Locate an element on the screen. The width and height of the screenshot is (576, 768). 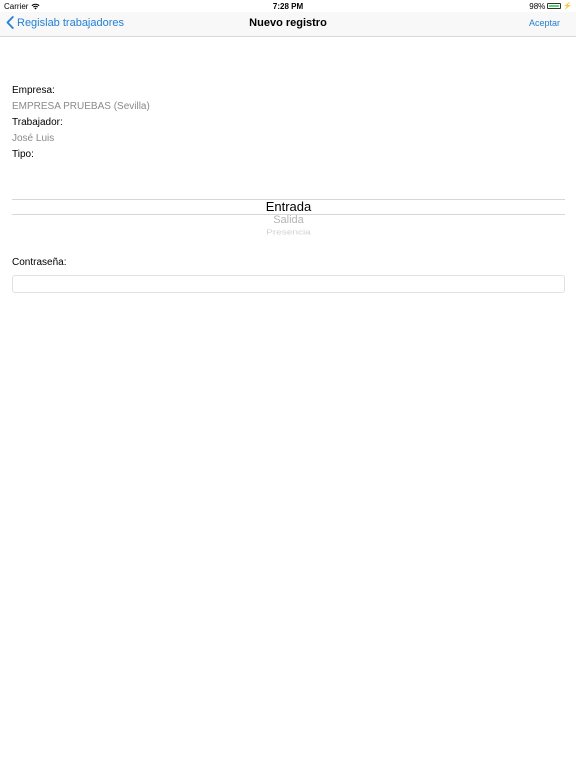
battery-fill is located at coordinates (554, 6).